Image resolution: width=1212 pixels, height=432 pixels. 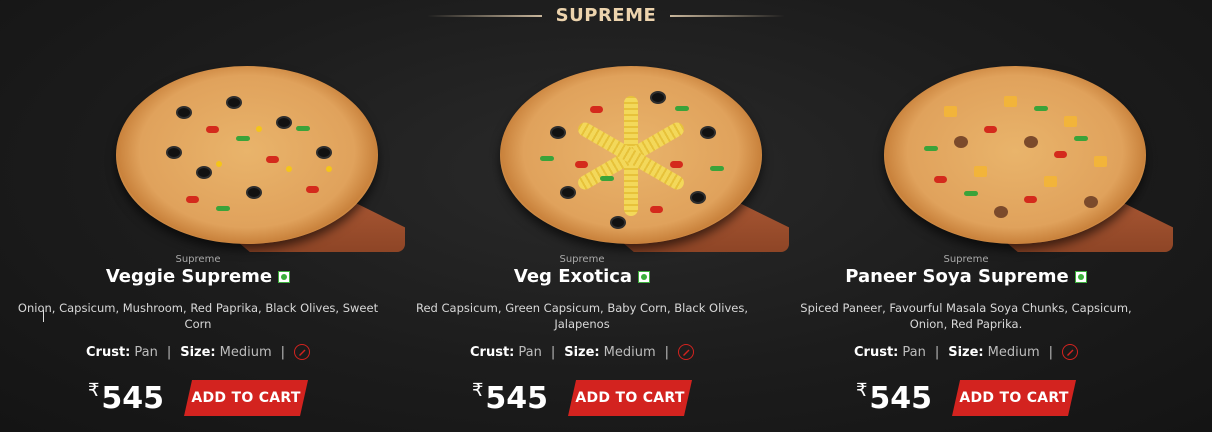 I want to click on product-name-row: Veggie Supreme, so click(x=198, y=276).